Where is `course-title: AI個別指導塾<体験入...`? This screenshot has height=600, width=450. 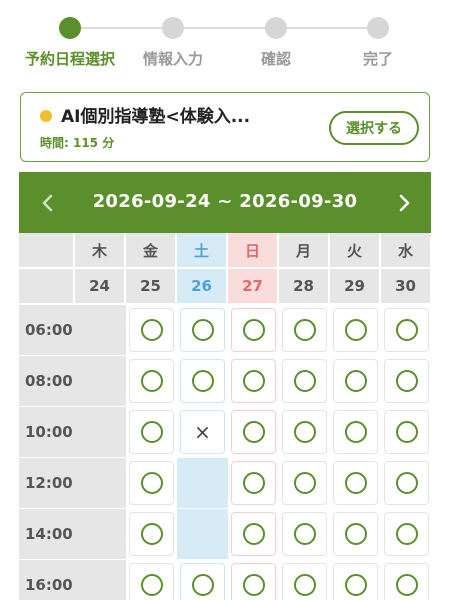
course-title: AI個別指導塾<体験入... is located at coordinates (156, 117).